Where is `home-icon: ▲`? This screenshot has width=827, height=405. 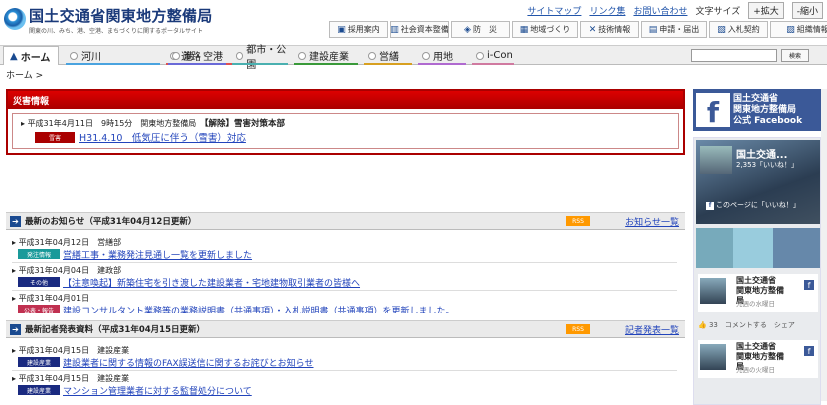 home-icon: ▲ is located at coordinates (14, 56).